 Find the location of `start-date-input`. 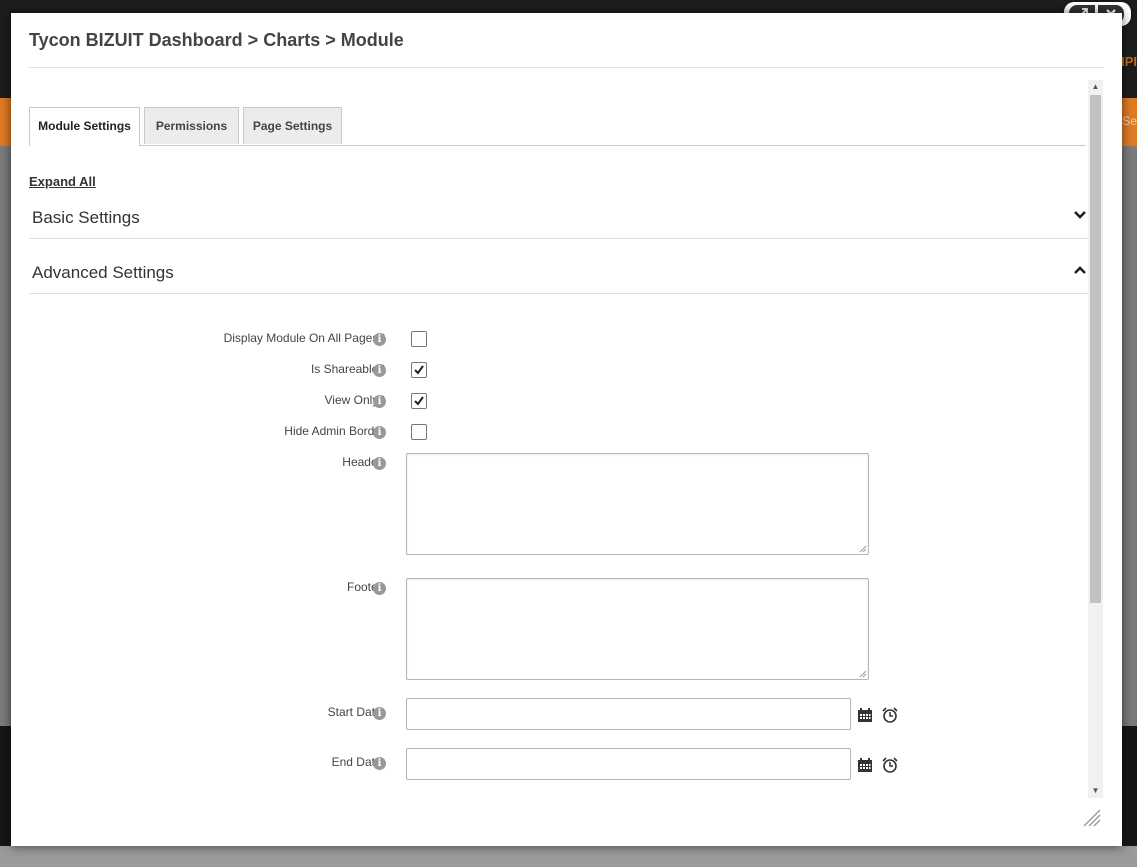

start-date-input is located at coordinates (628, 714).